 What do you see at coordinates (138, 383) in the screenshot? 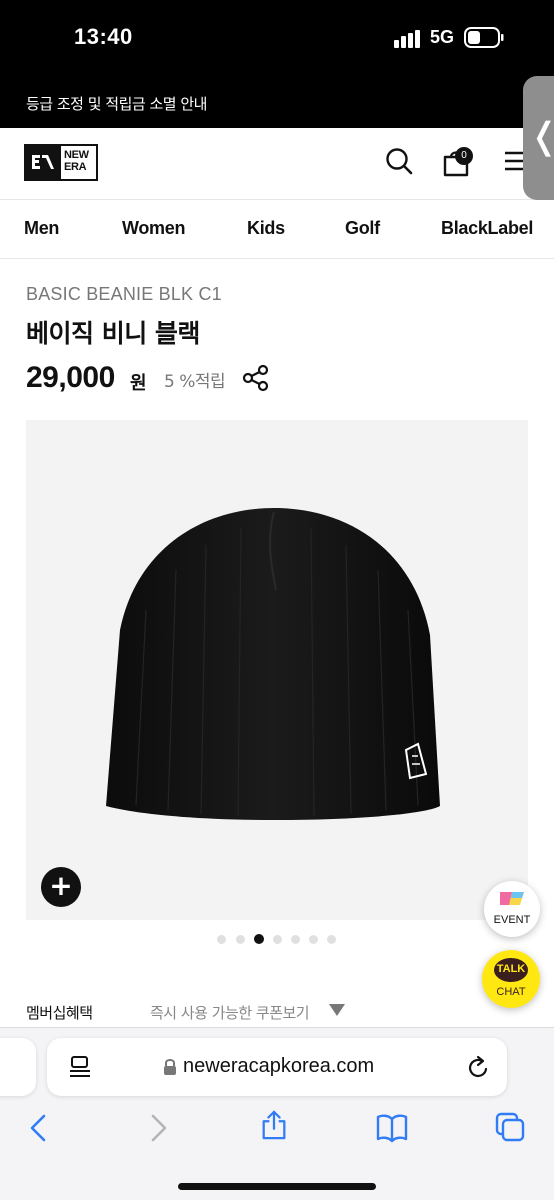
I see `price-currency: 원` at bounding box center [138, 383].